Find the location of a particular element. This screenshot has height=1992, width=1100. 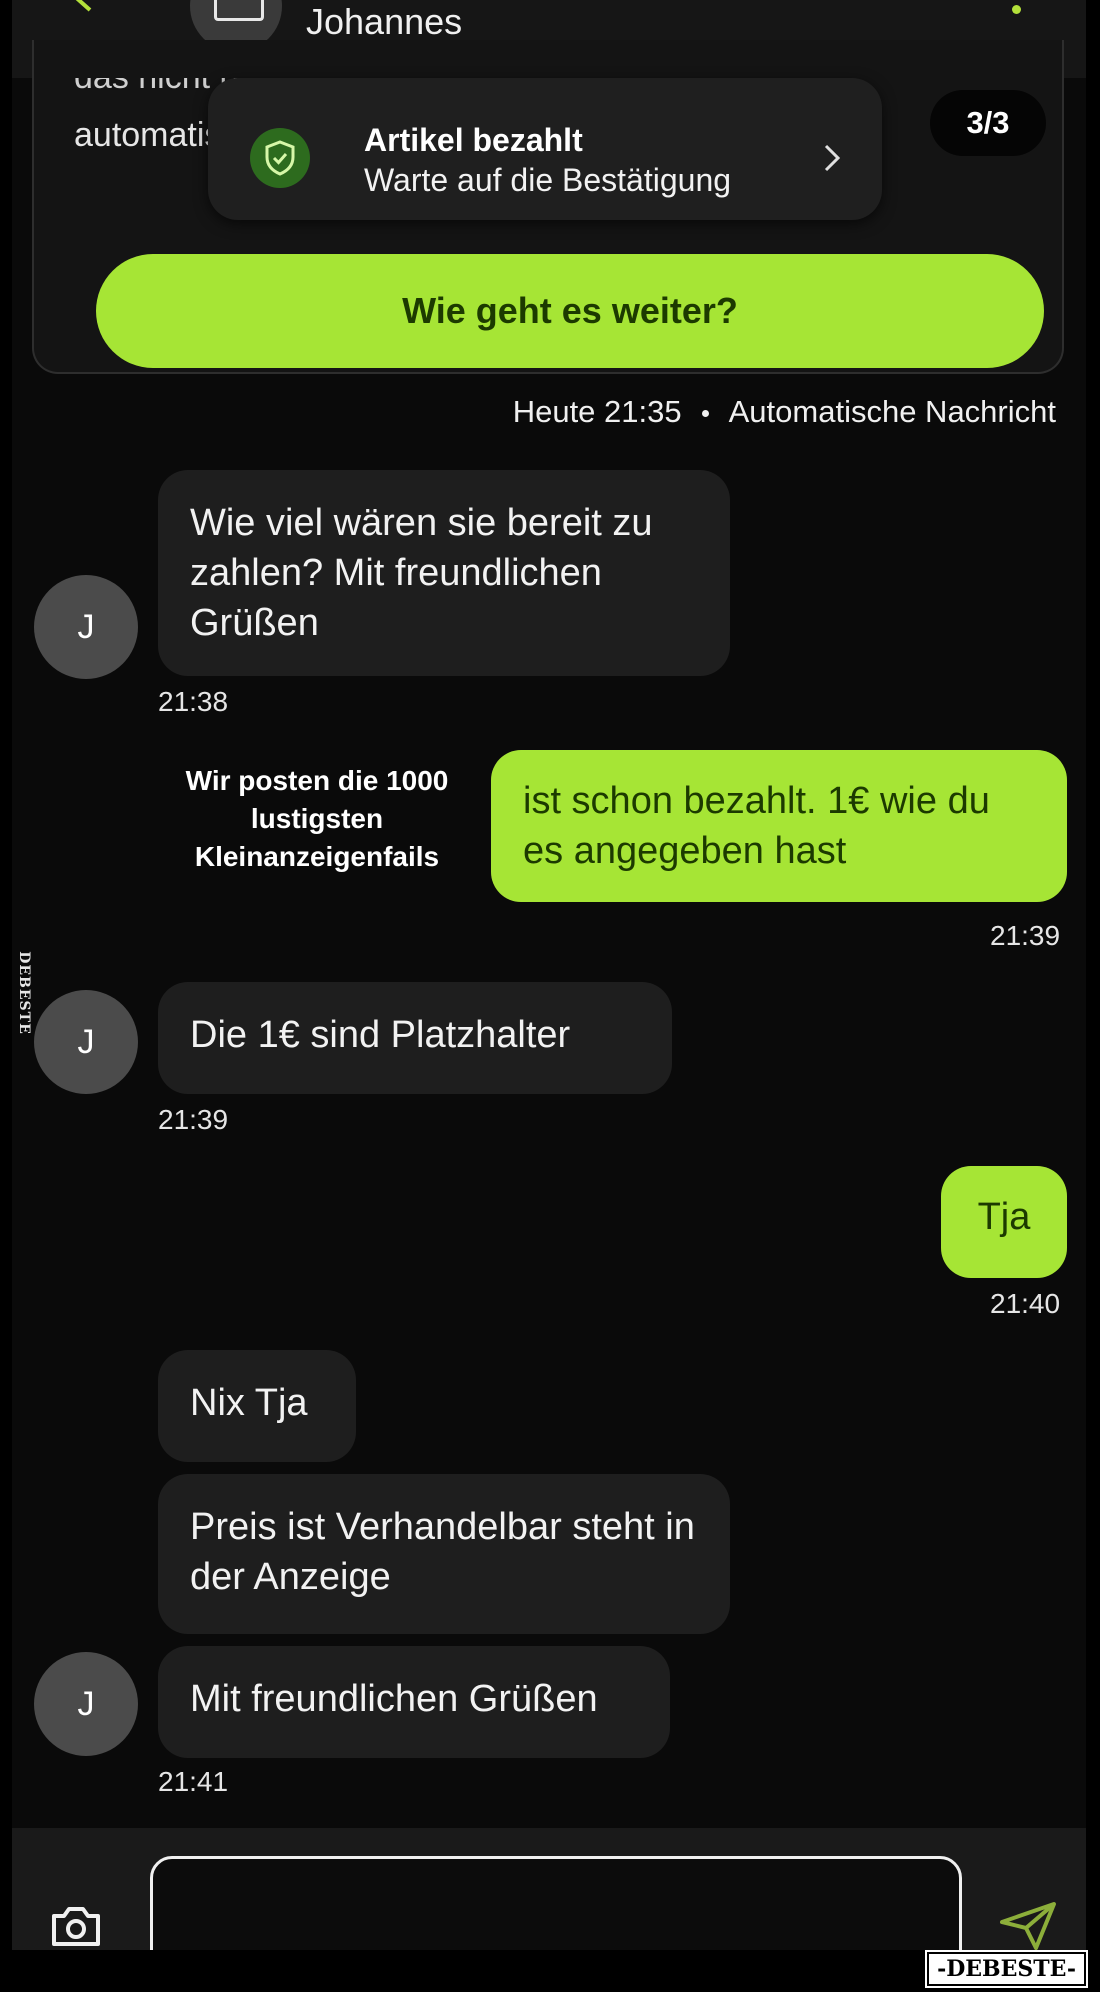

incoming-message: Die 1€ sind Platzhalter is located at coordinates (415, 1038).